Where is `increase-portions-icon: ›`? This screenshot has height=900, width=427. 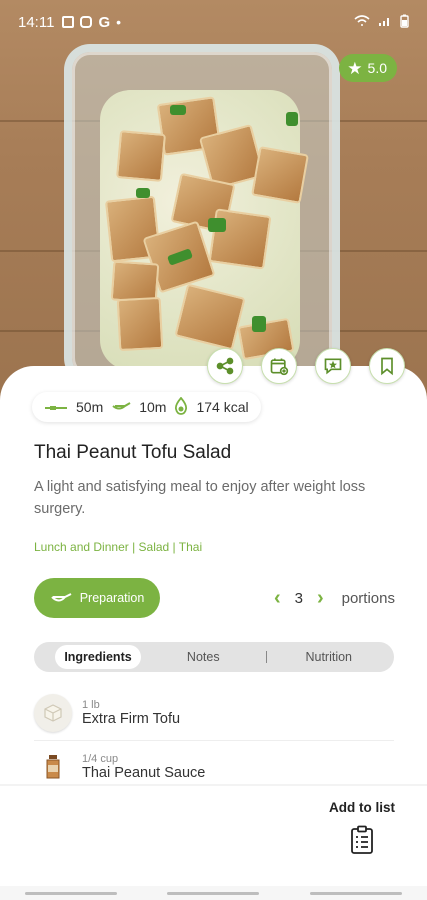 increase-portions-icon: › is located at coordinates (320, 598).